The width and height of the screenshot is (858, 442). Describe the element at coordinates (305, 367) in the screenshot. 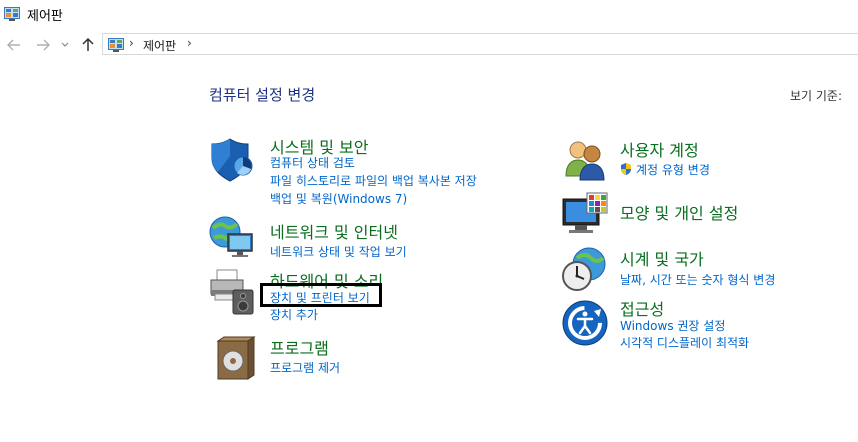

I see `link-uninstall-program: 프로그램 제거` at that location.